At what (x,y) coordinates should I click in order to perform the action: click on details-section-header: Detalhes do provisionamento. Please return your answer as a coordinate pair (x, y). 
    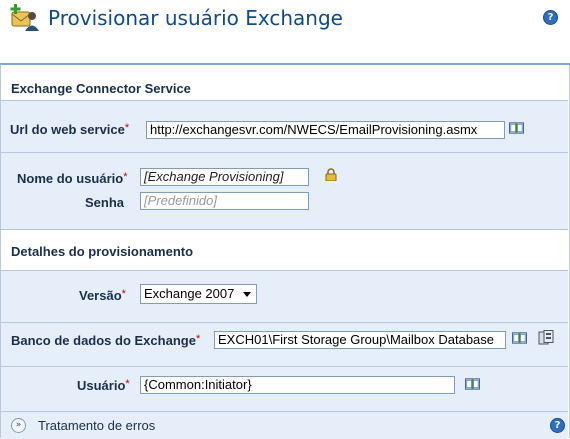
    Looking at the image, I should click on (284, 250).